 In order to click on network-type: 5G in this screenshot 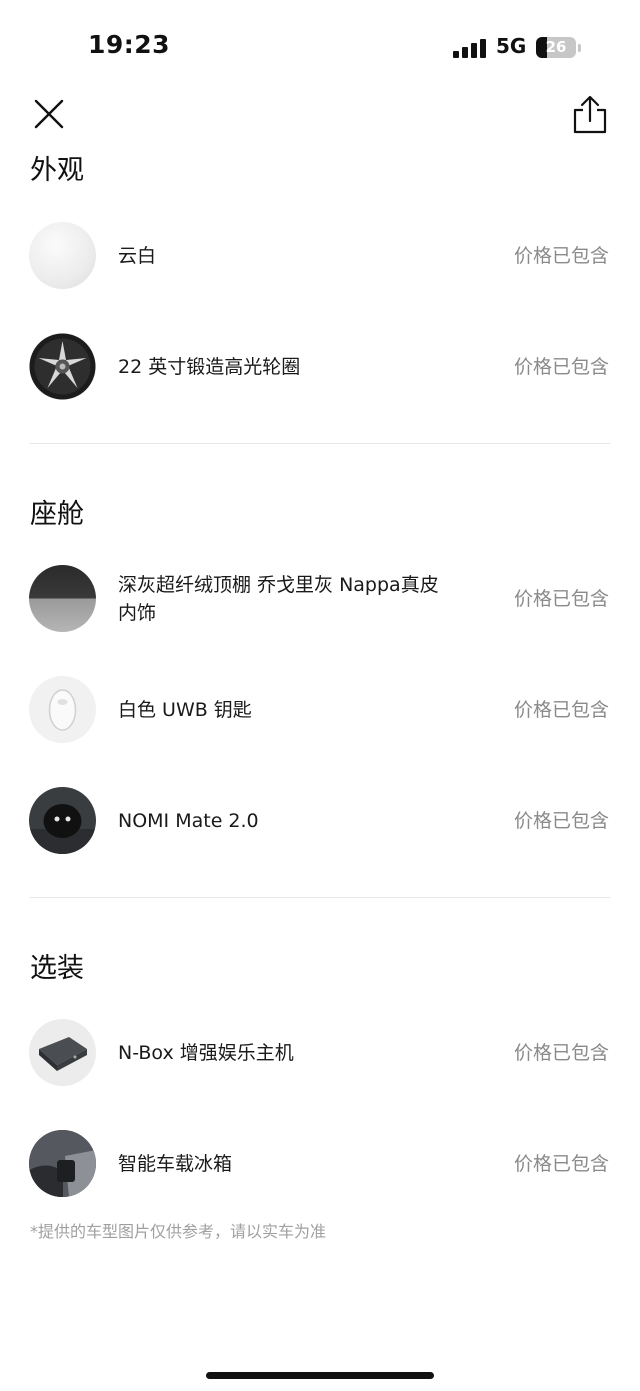, I will do `click(511, 46)`.